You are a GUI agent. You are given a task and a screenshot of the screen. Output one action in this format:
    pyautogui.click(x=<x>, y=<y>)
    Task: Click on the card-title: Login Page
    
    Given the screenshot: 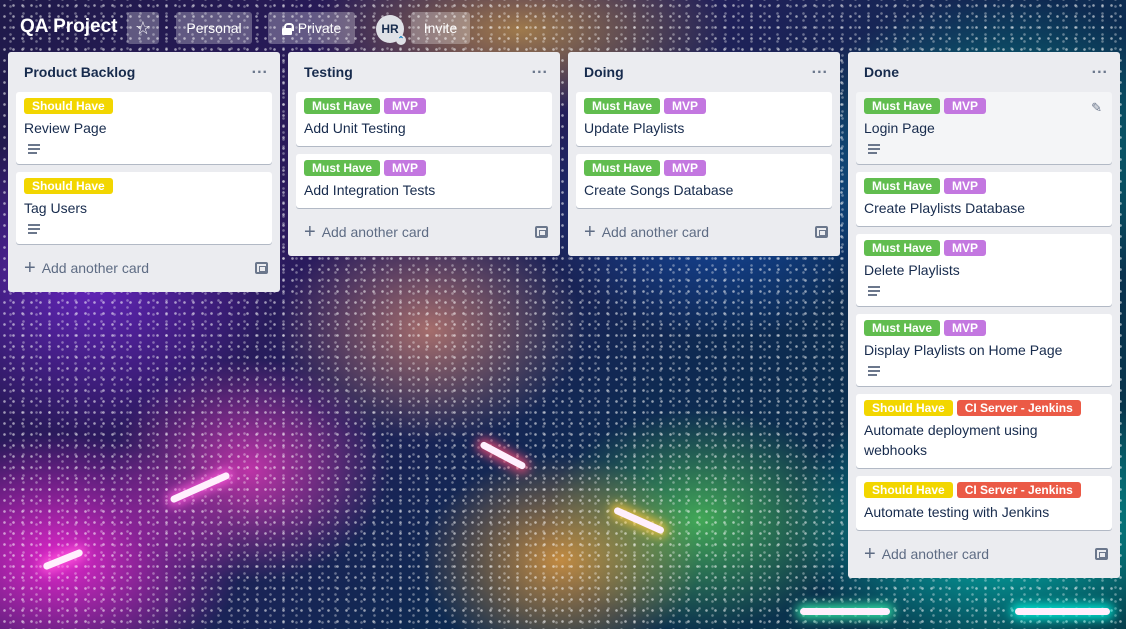 What is the action you would take?
    pyautogui.click(x=899, y=128)
    